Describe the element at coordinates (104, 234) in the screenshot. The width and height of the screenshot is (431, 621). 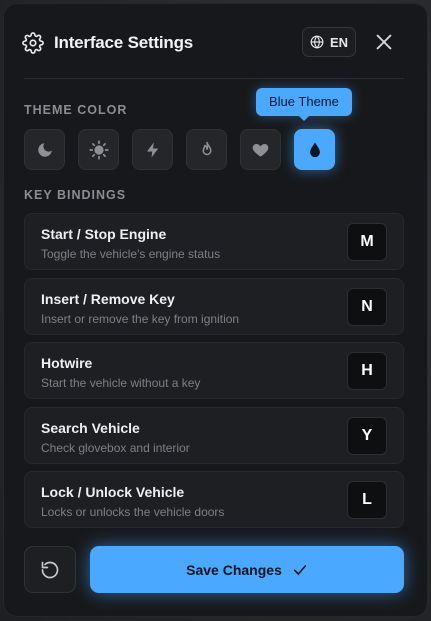
I see `binding-name: Start / Stop Engine` at that location.